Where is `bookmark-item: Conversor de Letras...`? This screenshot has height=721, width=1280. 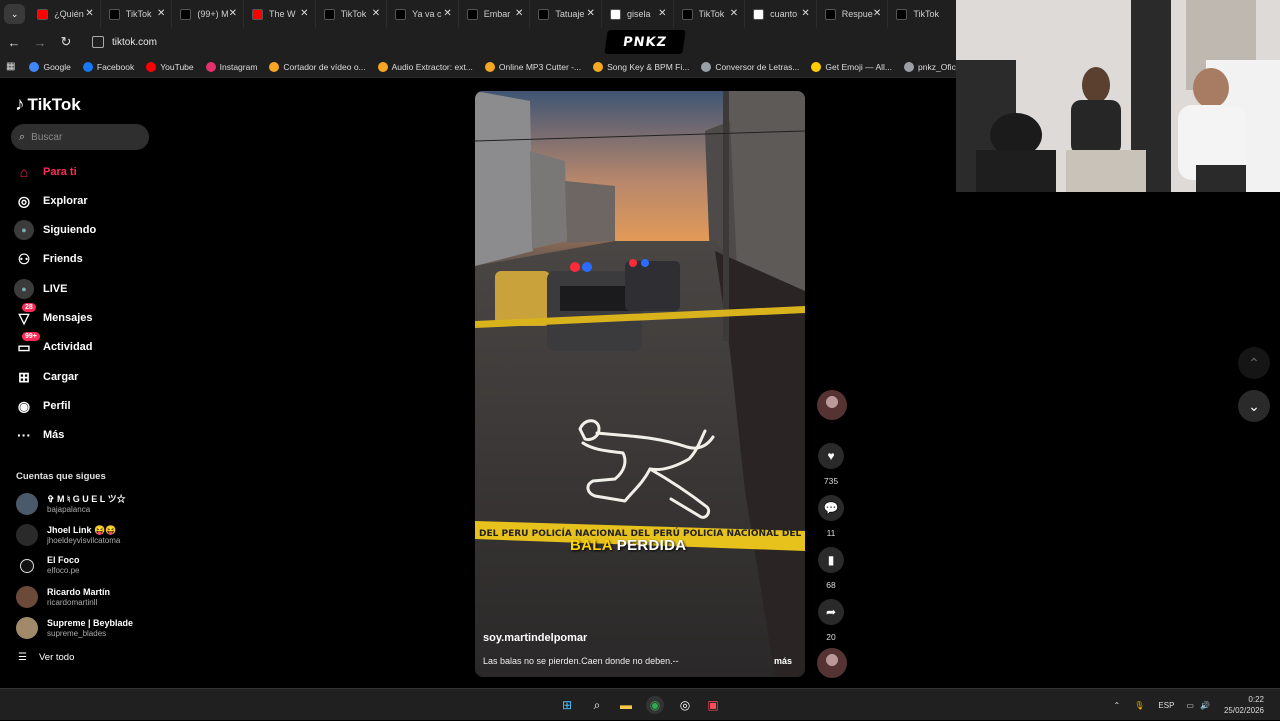 bookmark-item: Conversor de Letras... is located at coordinates (750, 66).